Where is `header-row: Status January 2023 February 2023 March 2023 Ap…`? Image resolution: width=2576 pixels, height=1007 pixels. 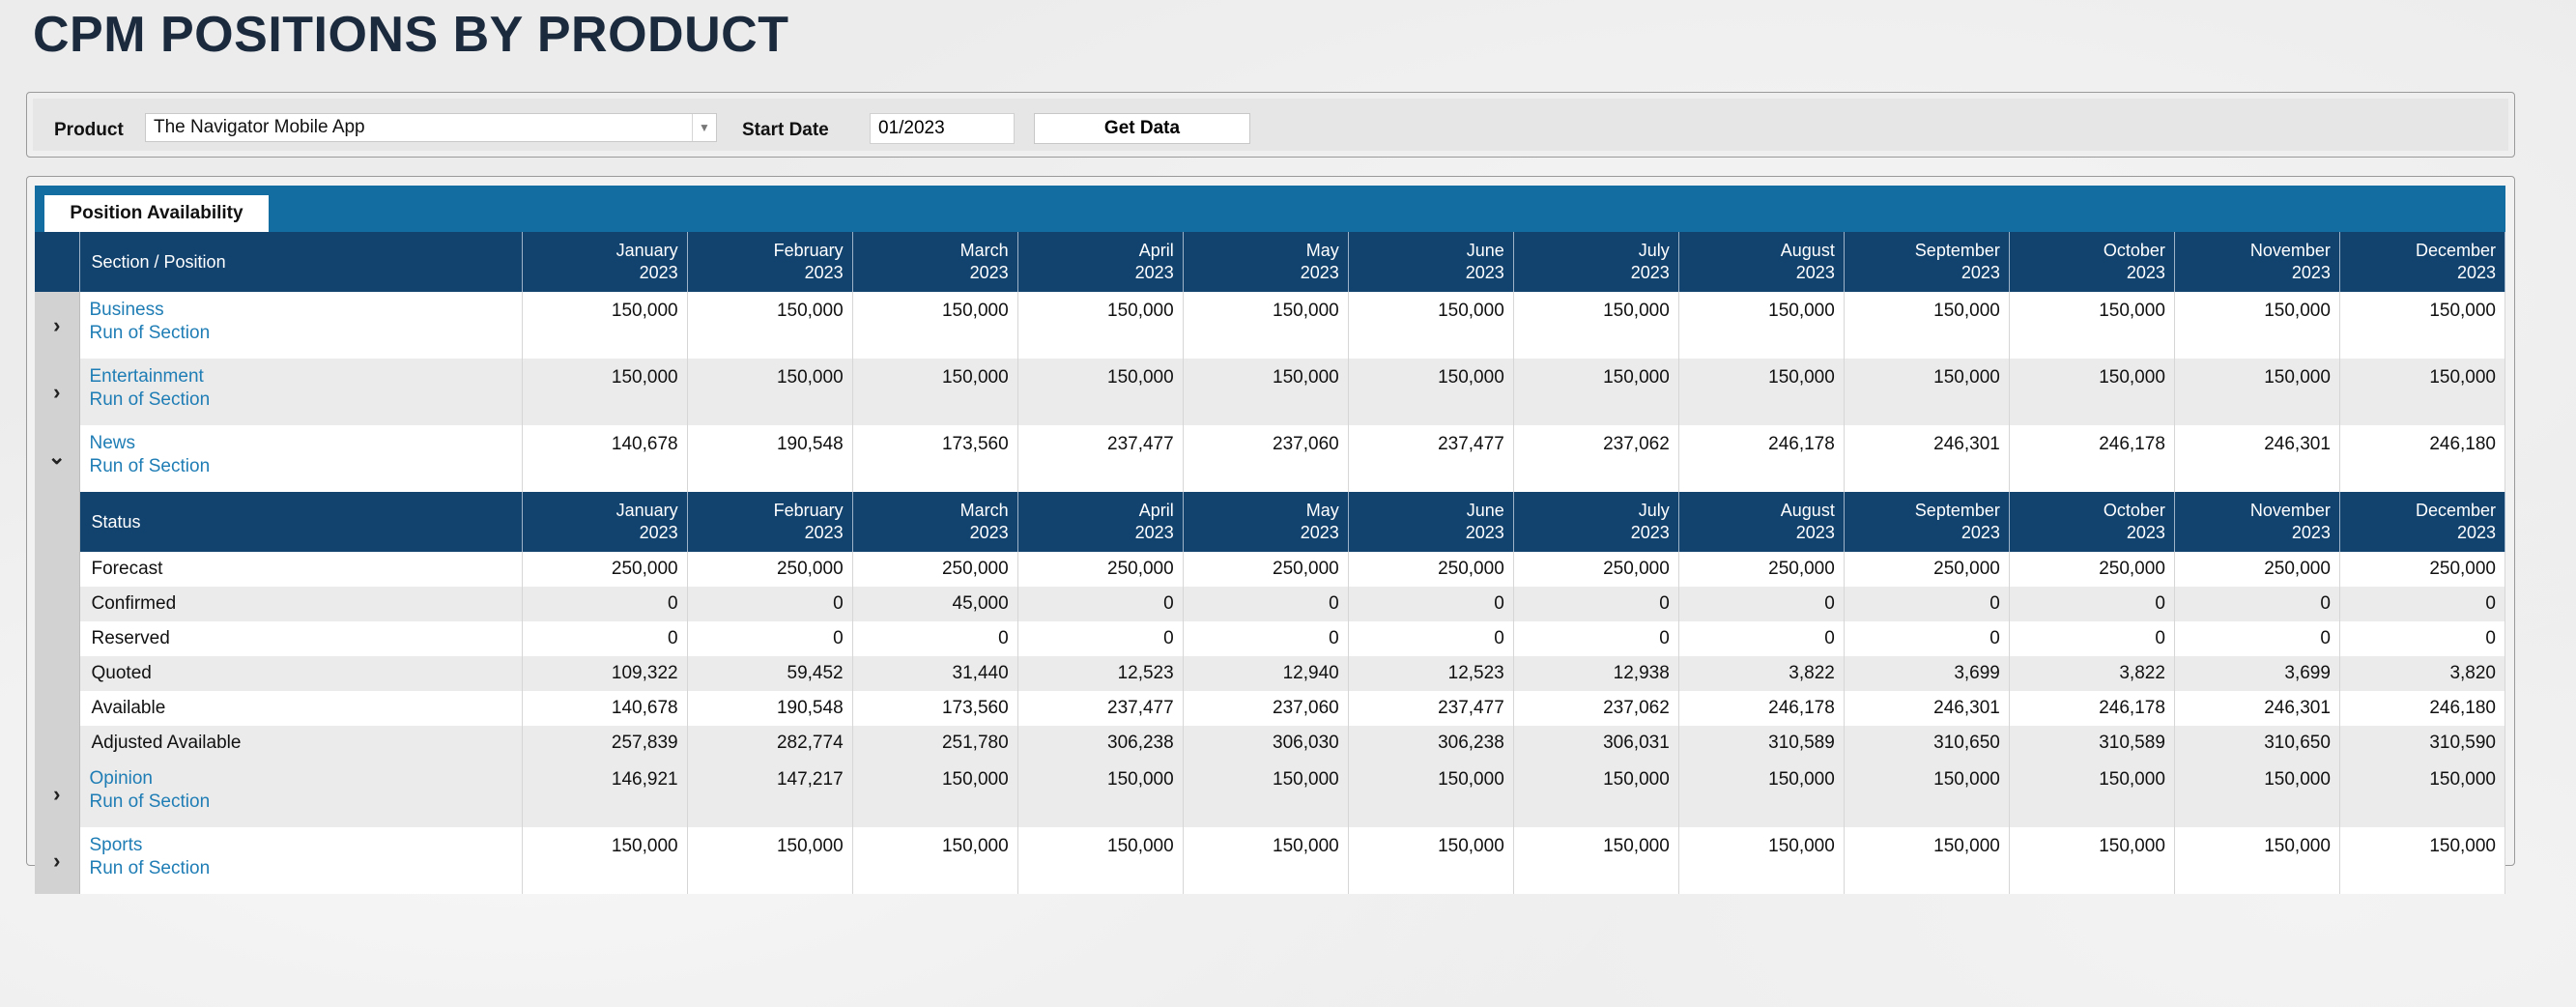
header-row: Status January 2023 February 2023 March 2023 Ap… is located at coordinates (1271, 522).